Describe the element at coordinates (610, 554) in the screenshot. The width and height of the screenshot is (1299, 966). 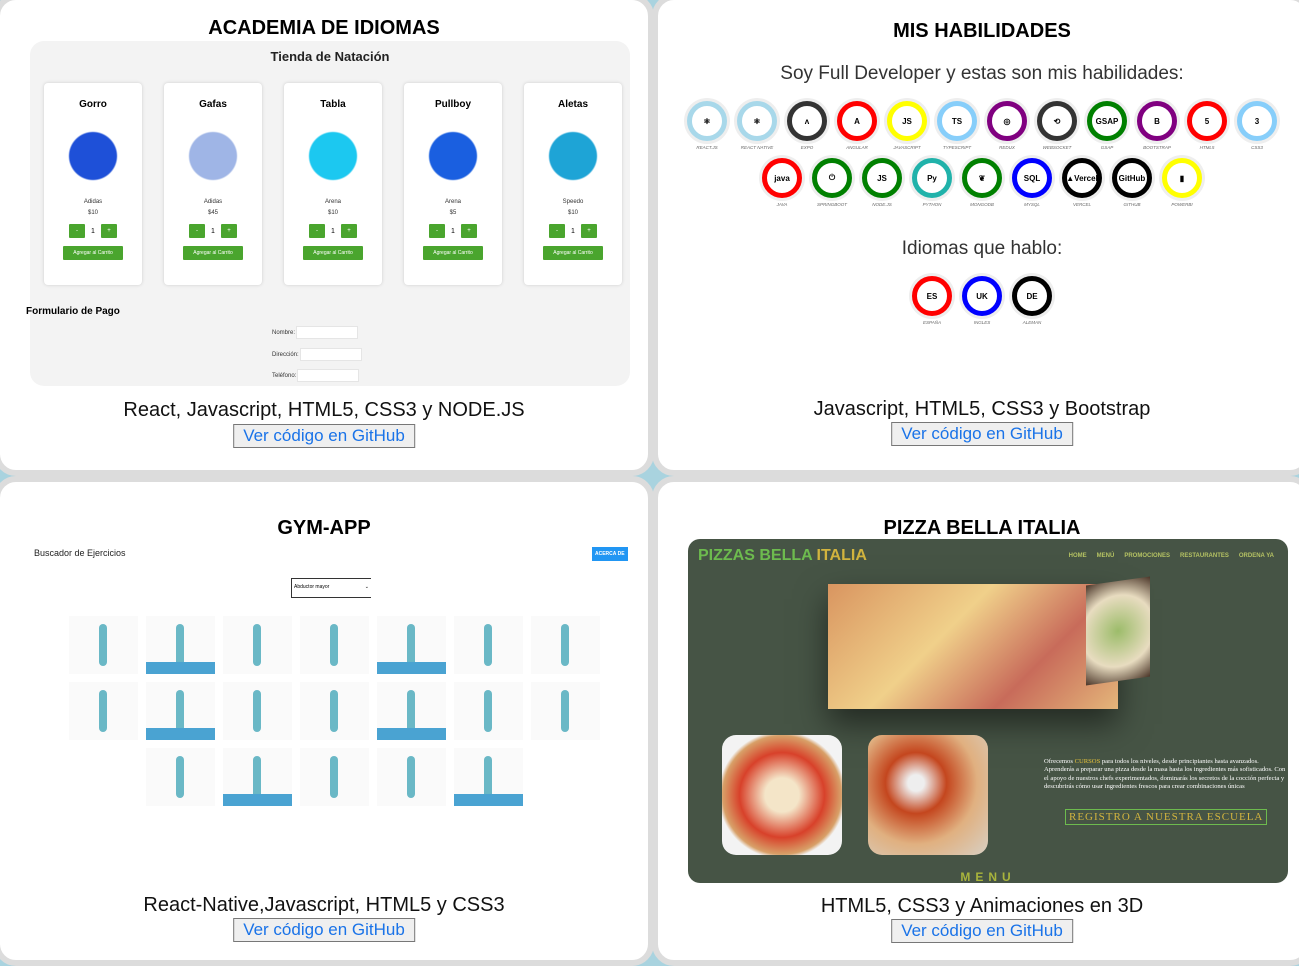
I see `about-button: ACERCA DE` at that location.